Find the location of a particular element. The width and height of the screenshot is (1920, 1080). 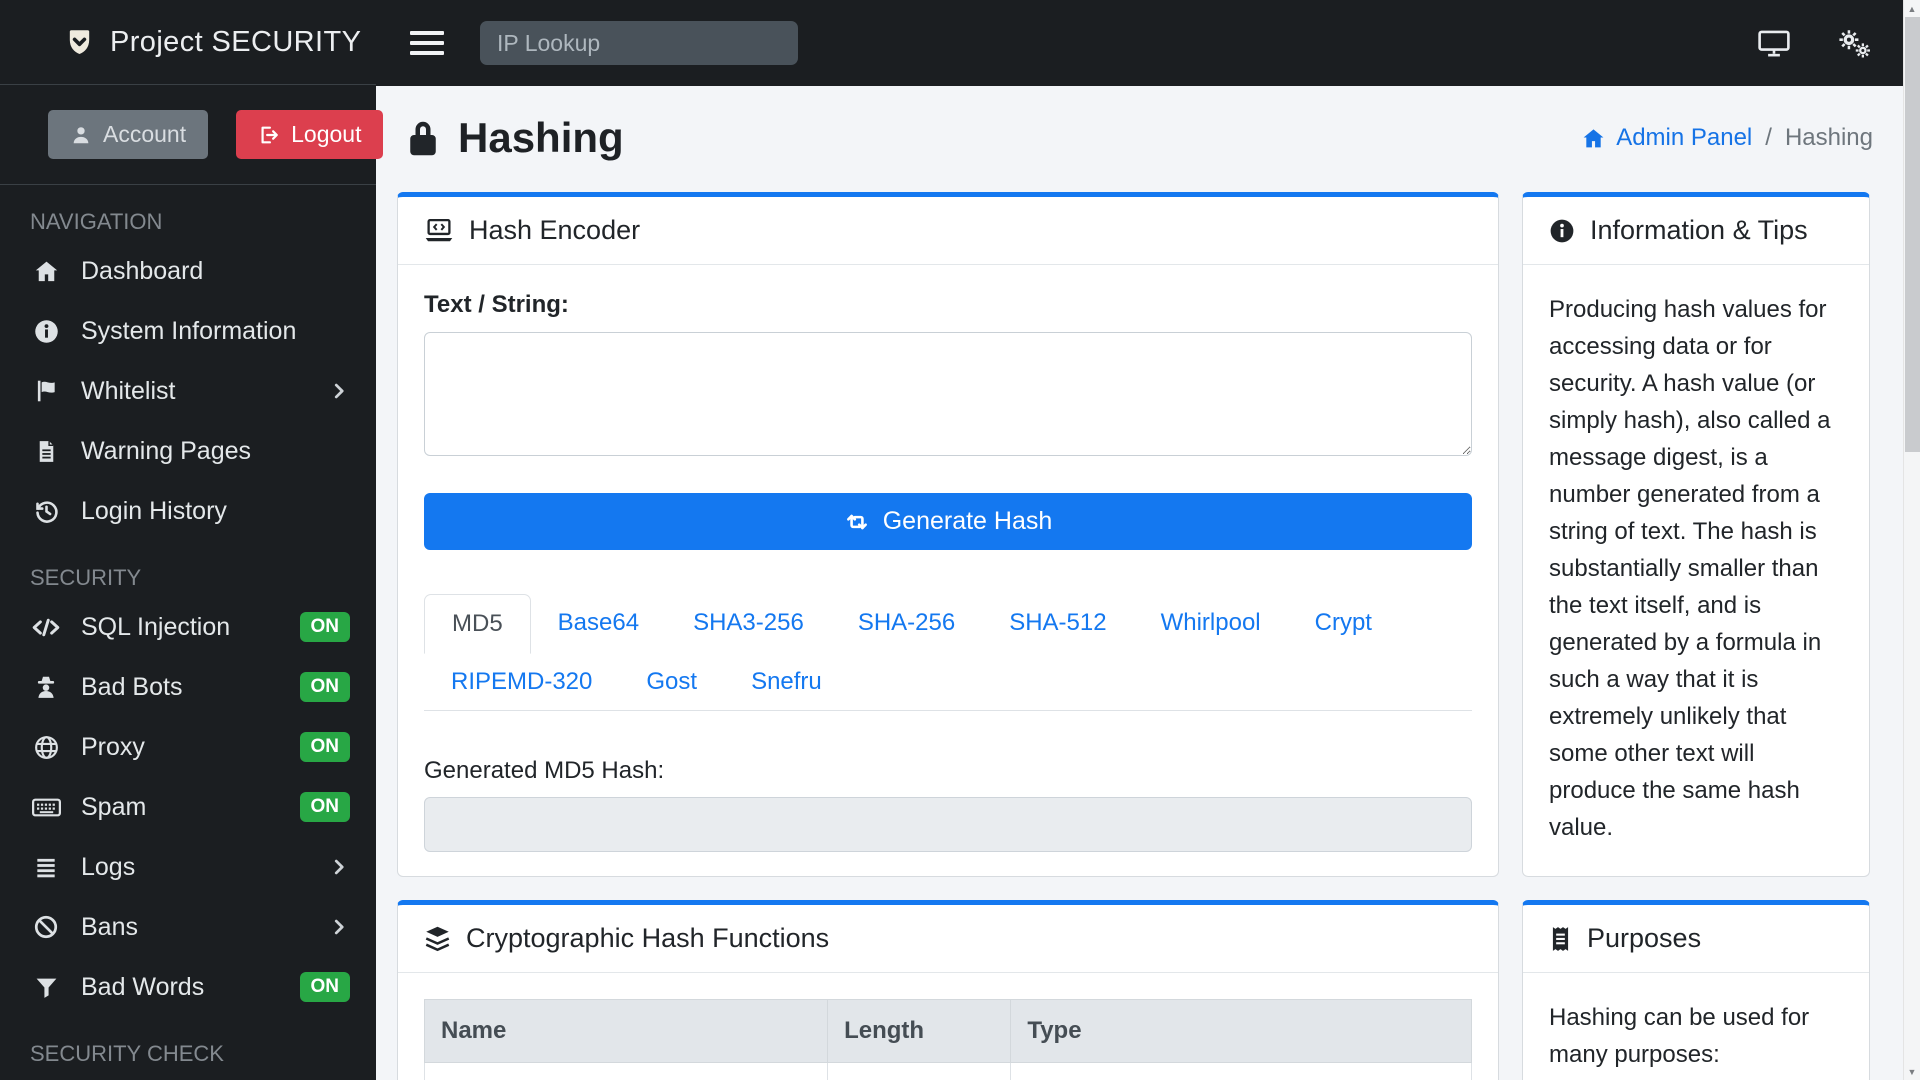

brand: Project SECURITY is located at coordinates (188, 42).